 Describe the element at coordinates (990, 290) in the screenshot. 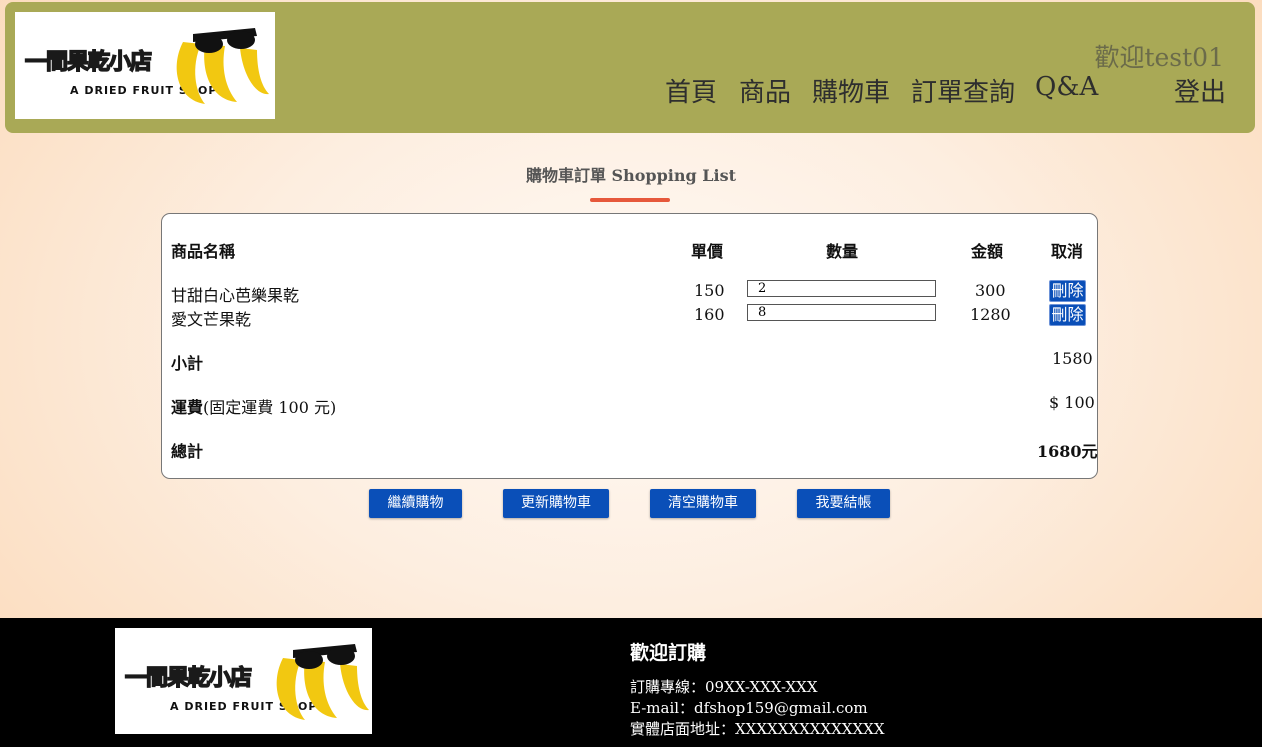

I see `item-amount: 300` at that location.